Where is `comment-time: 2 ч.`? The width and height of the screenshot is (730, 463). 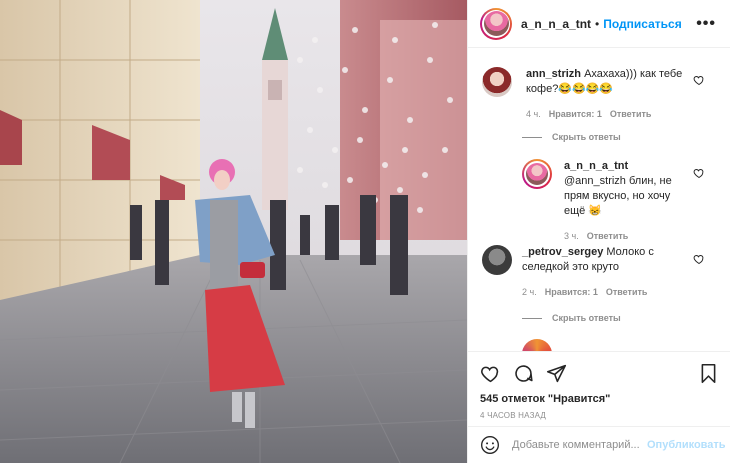
comment-time: 2 ч. is located at coordinates (529, 292).